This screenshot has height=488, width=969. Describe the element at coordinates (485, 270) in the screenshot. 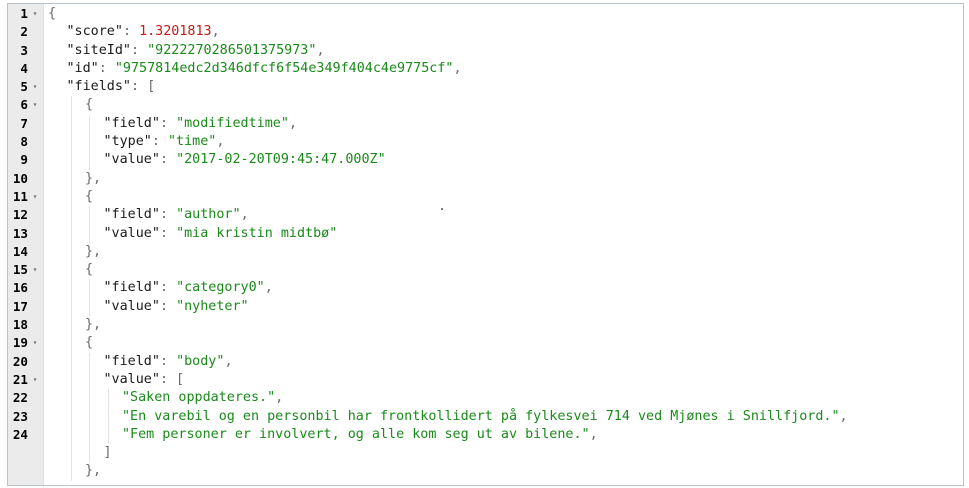

I see `code-line: 15 ▾ {` at that location.